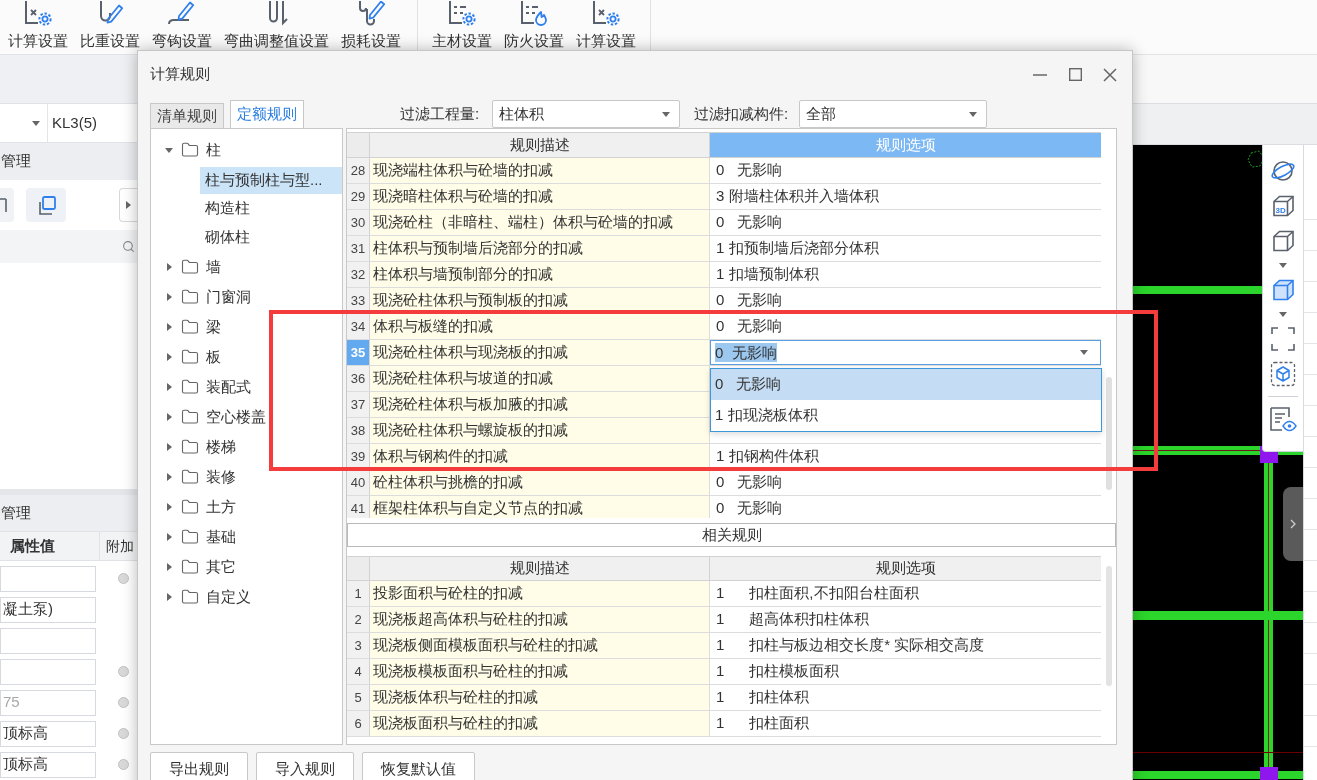  I want to click on row-number: 35, so click(358, 352).